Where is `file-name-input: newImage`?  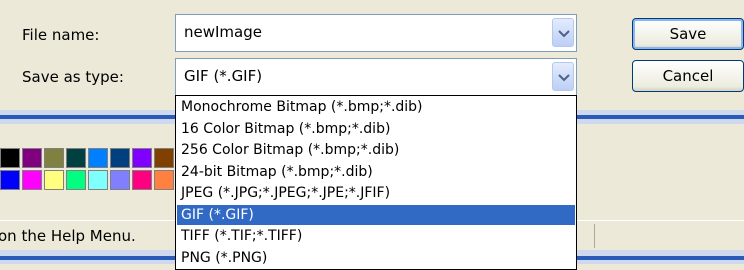
file-name-input: newImage is located at coordinates (376, 33).